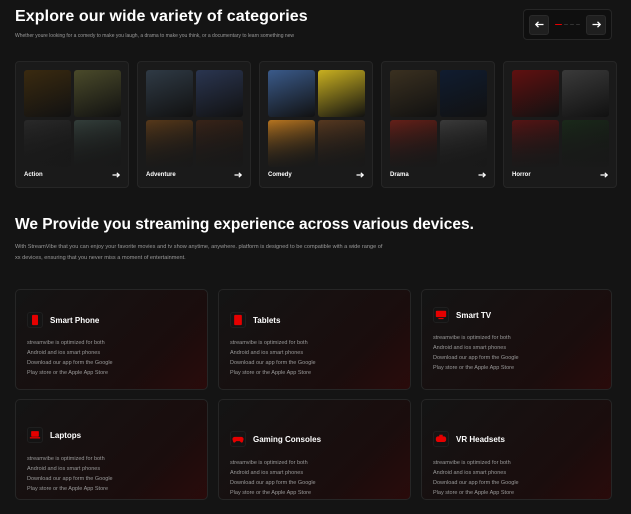  Describe the element at coordinates (287, 439) in the screenshot. I see `device-title: Gaming Consoles` at that location.